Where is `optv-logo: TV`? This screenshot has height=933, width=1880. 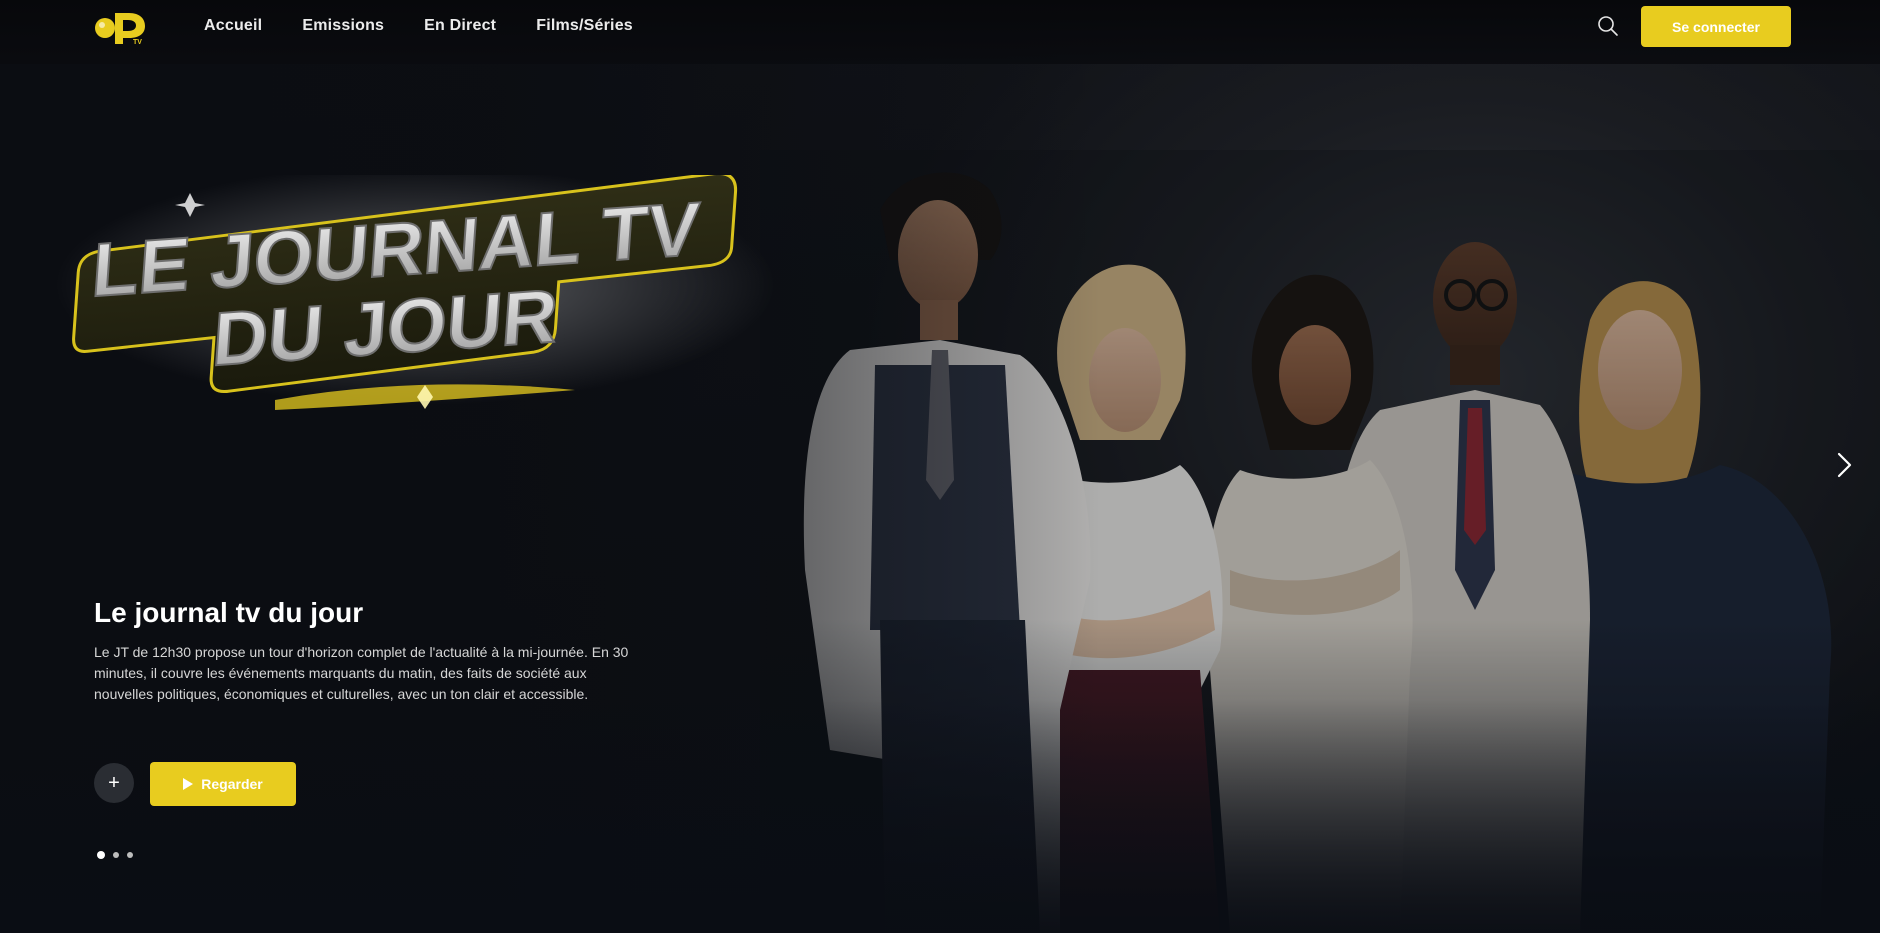 optv-logo: TV is located at coordinates (122, 27).